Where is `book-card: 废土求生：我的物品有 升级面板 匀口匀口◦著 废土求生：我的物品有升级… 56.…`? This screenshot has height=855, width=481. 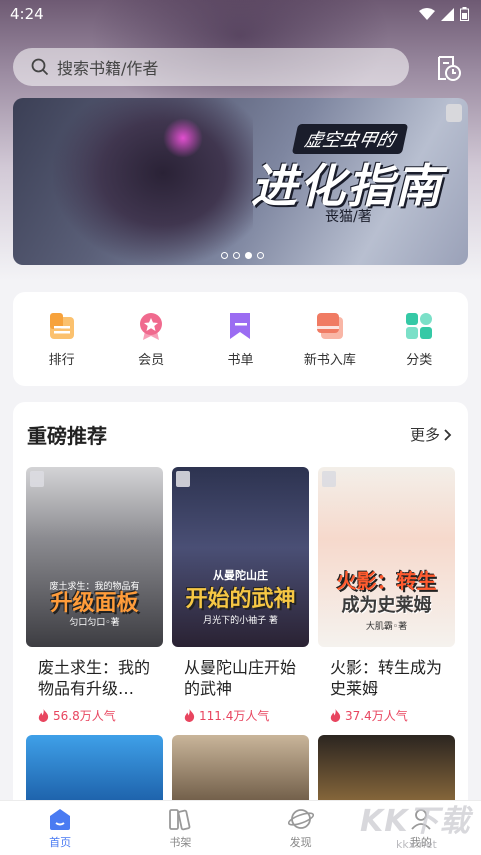
book-card: 废土求生：我的物品有 升级面板 匀口匀口◦著 废土求生：我的物品有升级… 56.… is located at coordinates (94, 595).